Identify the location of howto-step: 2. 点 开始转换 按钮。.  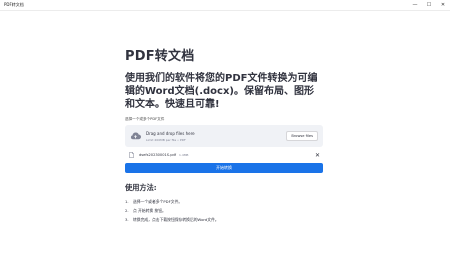
(224, 210).